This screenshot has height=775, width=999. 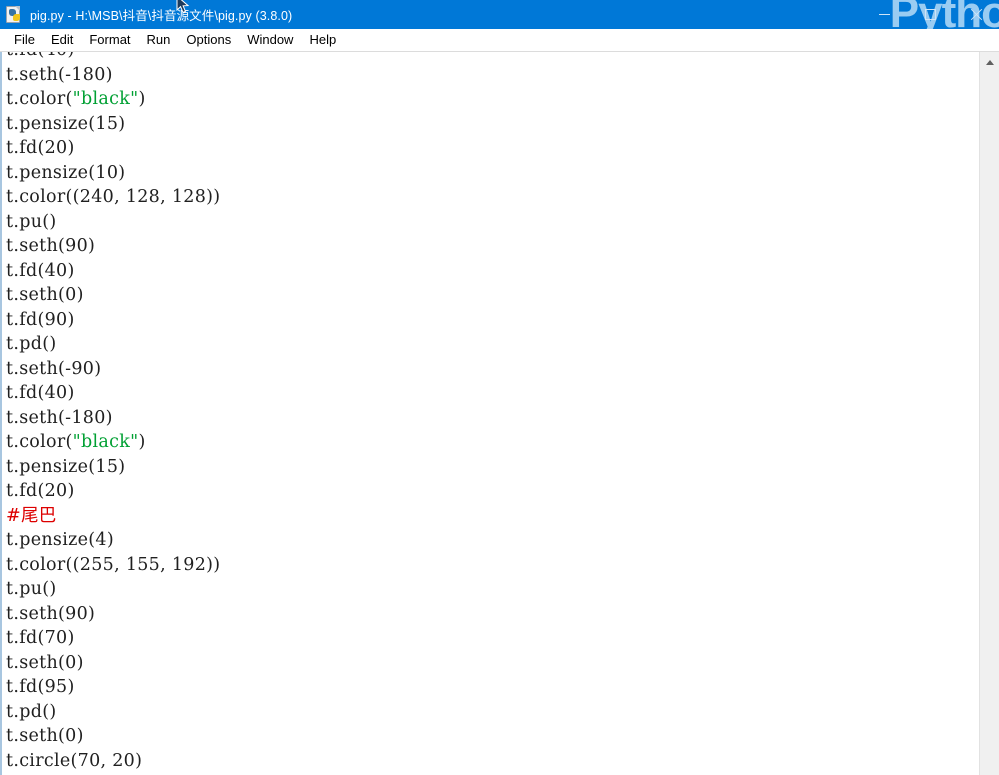 What do you see at coordinates (270, 40) in the screenshot?
I see `menu-item-window: Window` at bounding box center [270, 40].